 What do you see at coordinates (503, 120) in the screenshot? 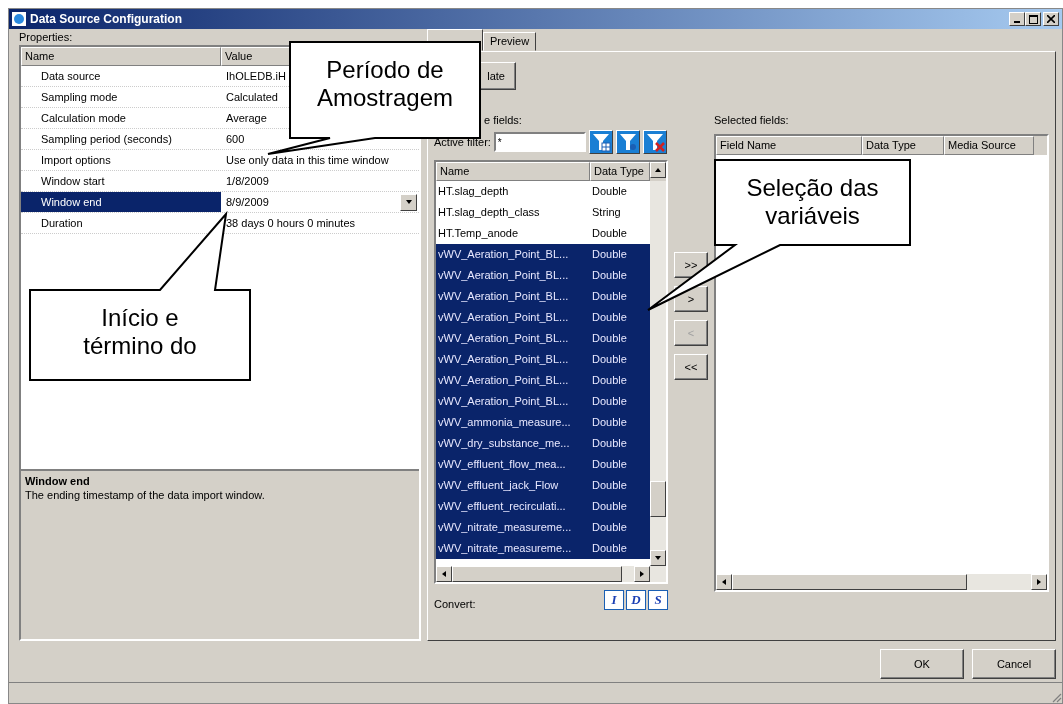
I see `available-fields-label: e fields:` at bounding box center [503, 120].